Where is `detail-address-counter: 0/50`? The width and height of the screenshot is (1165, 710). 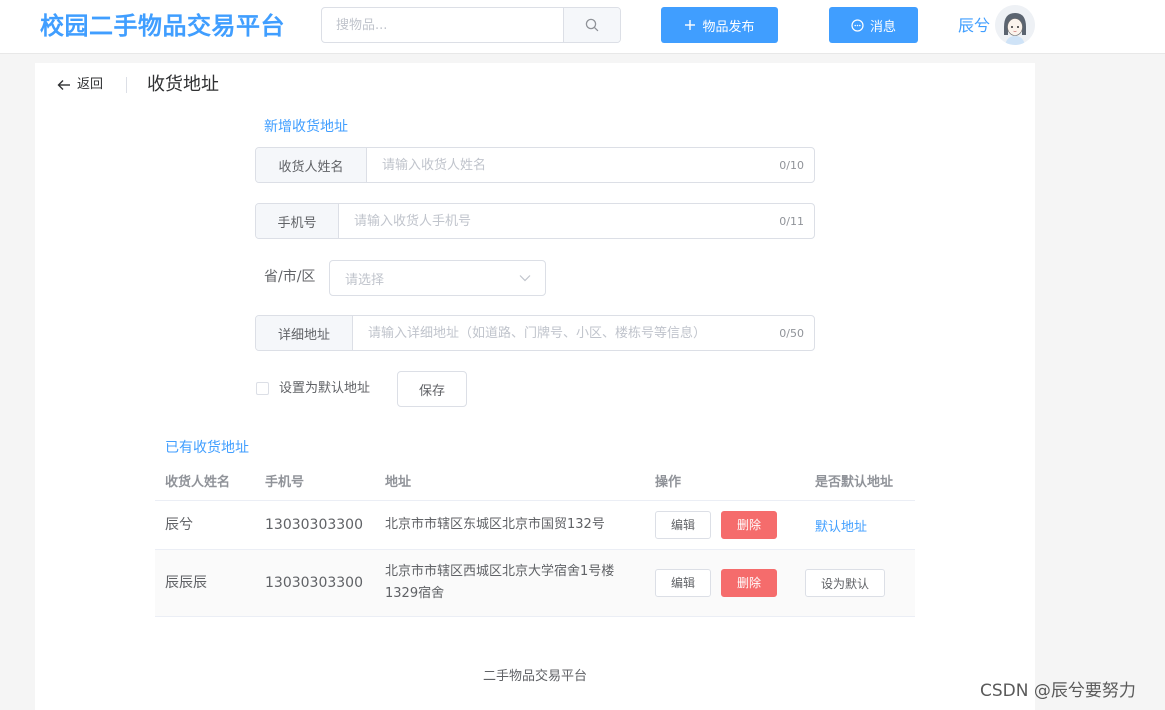
detail-address-counter: 0/50 is located at coordinates (791, 333).